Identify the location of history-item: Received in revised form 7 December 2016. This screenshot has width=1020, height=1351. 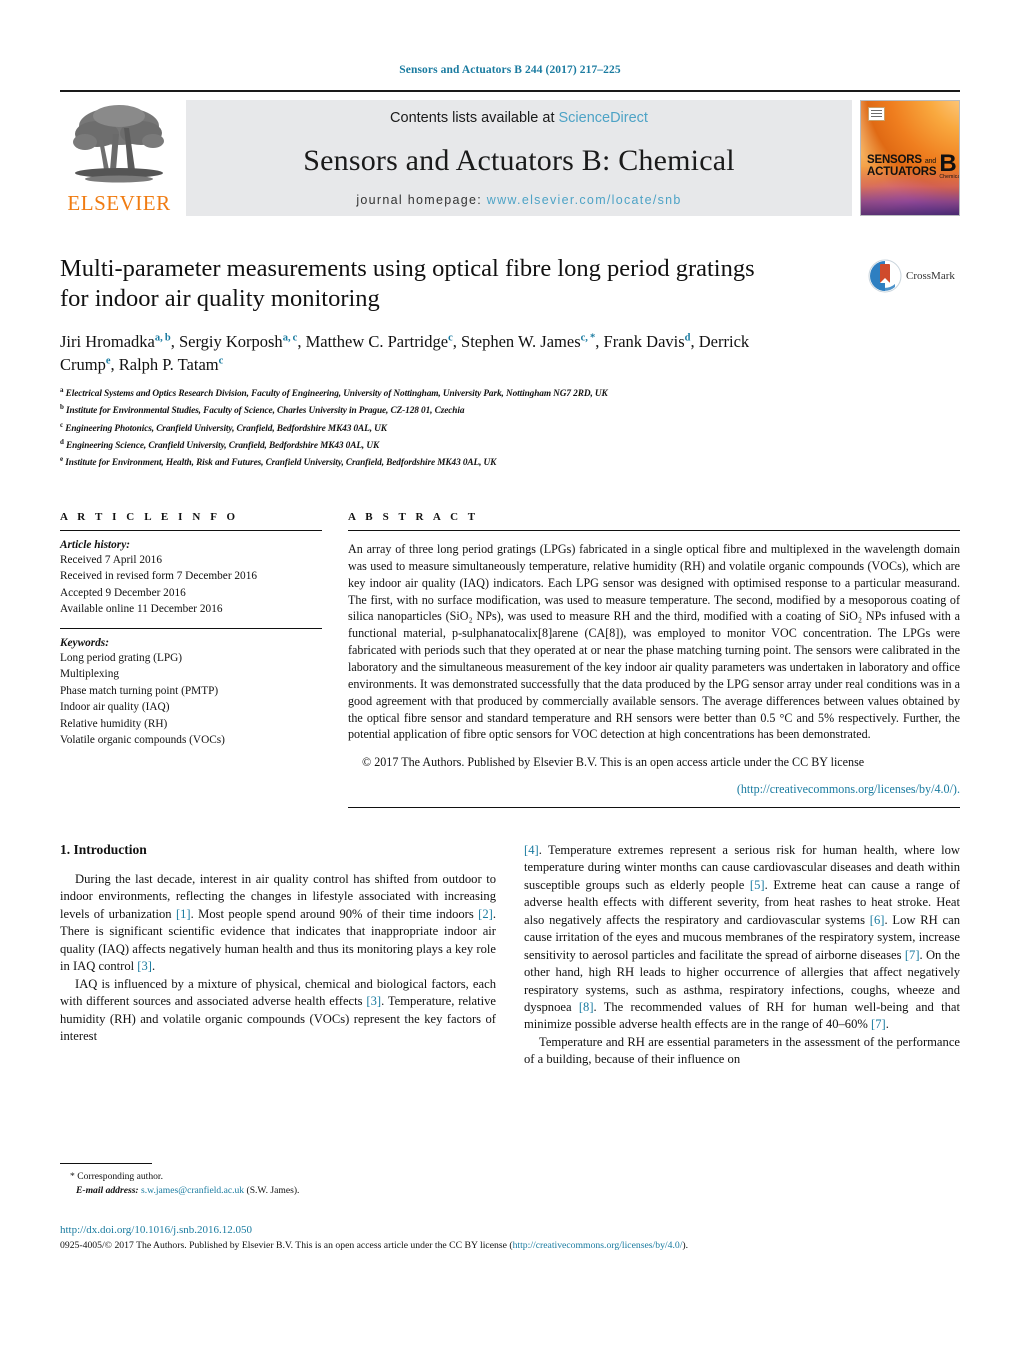
(158, 576).